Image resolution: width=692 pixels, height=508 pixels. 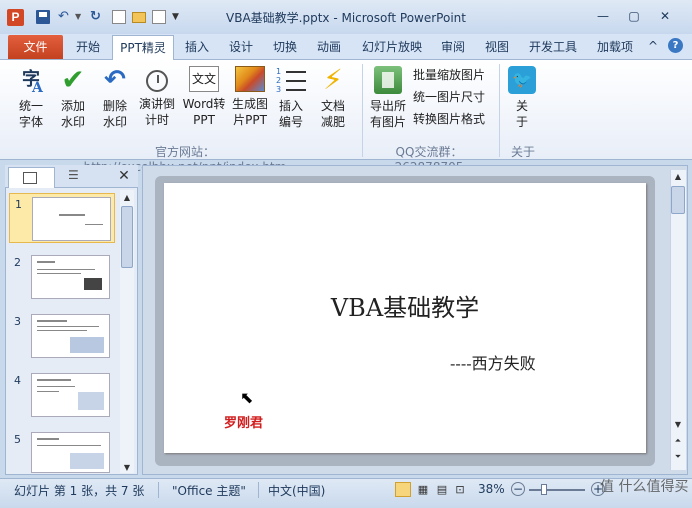 What do you see at coordinates (491, 489) in the screenshot?
I see `zoom-level: 38%` at bounding box center [491, 489].